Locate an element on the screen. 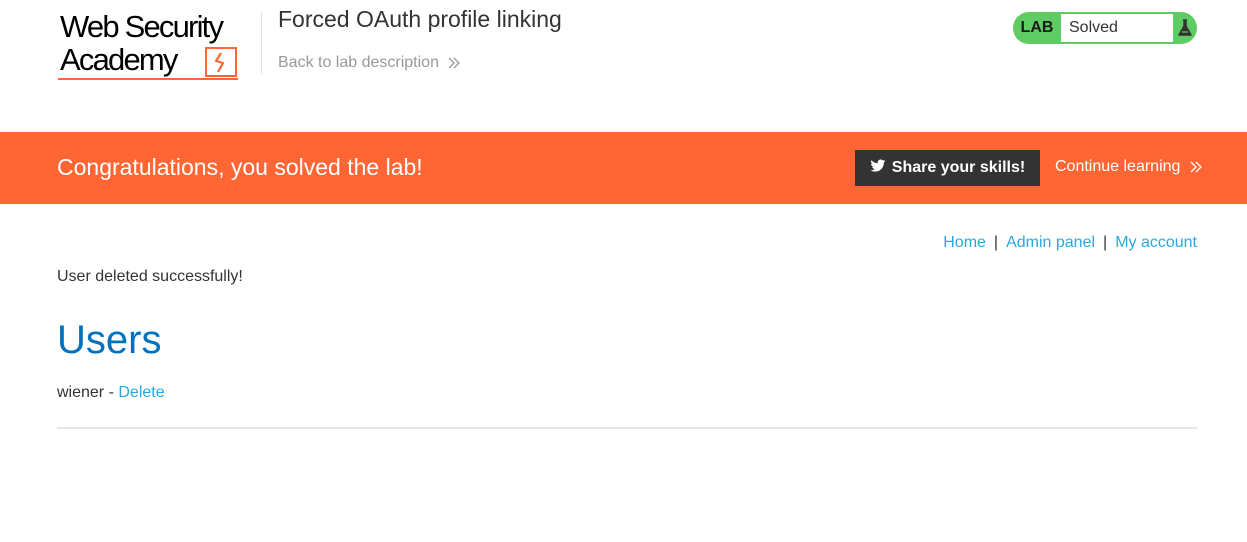 The image size is (1247, 542). continue-learning-link: Continue learning is located at coordinates (1129, 167).